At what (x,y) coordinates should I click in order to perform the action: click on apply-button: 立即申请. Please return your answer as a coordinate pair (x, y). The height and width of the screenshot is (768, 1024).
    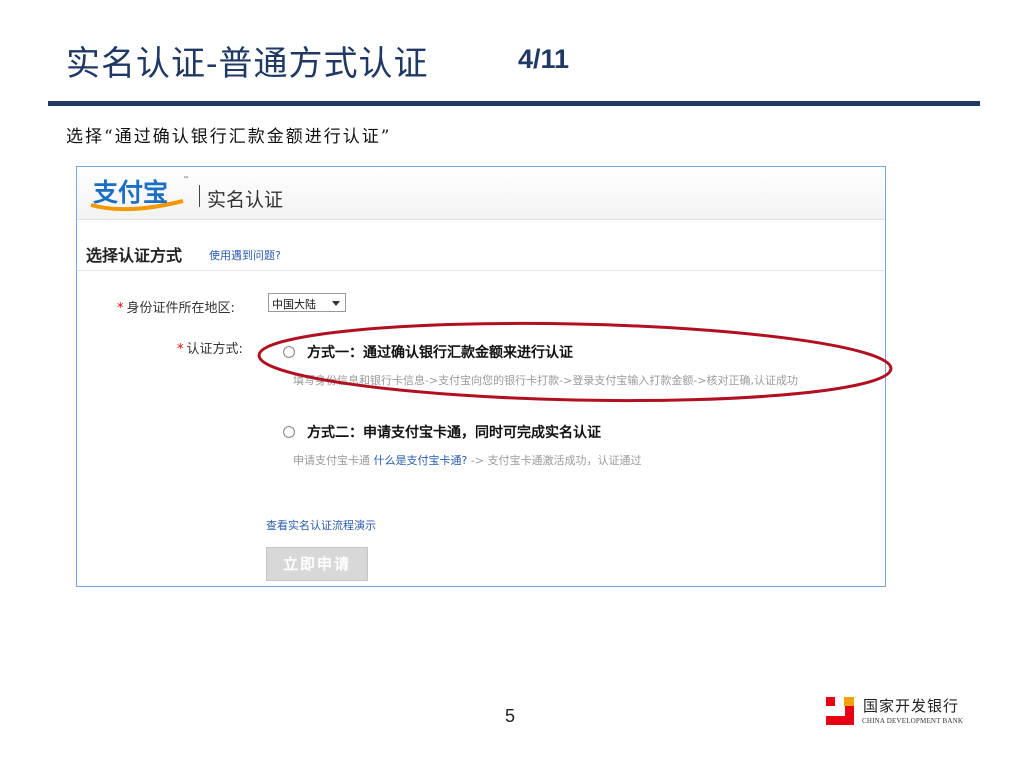
    Looking at the image, I should click on (317, 564).